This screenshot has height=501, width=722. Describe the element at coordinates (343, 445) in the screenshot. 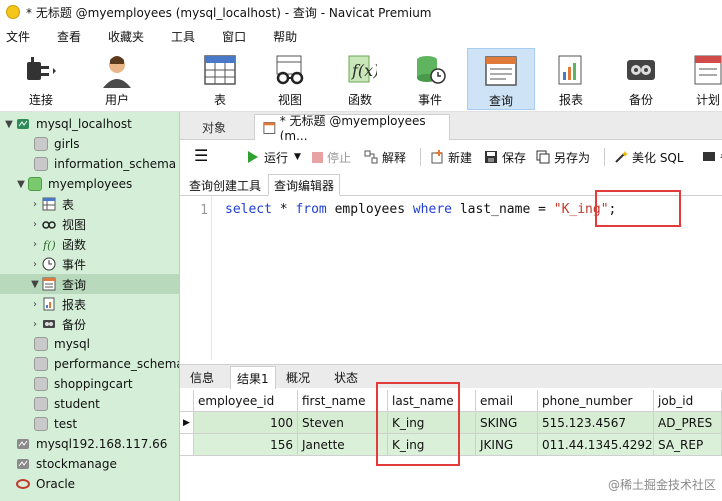

I see `table-cell: Janette` at that location.